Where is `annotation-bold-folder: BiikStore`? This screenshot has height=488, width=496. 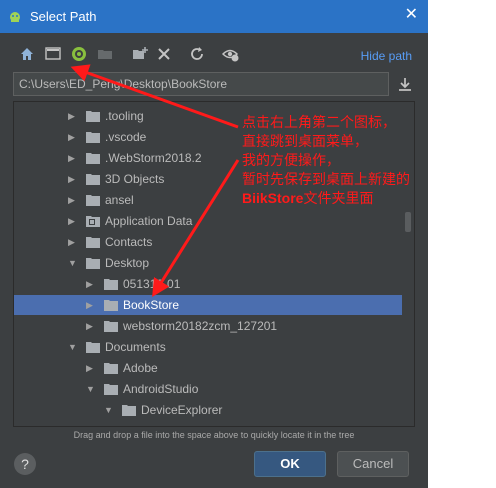 annotation-bold-folder: BiikStore is located at coordinates (273, 198).